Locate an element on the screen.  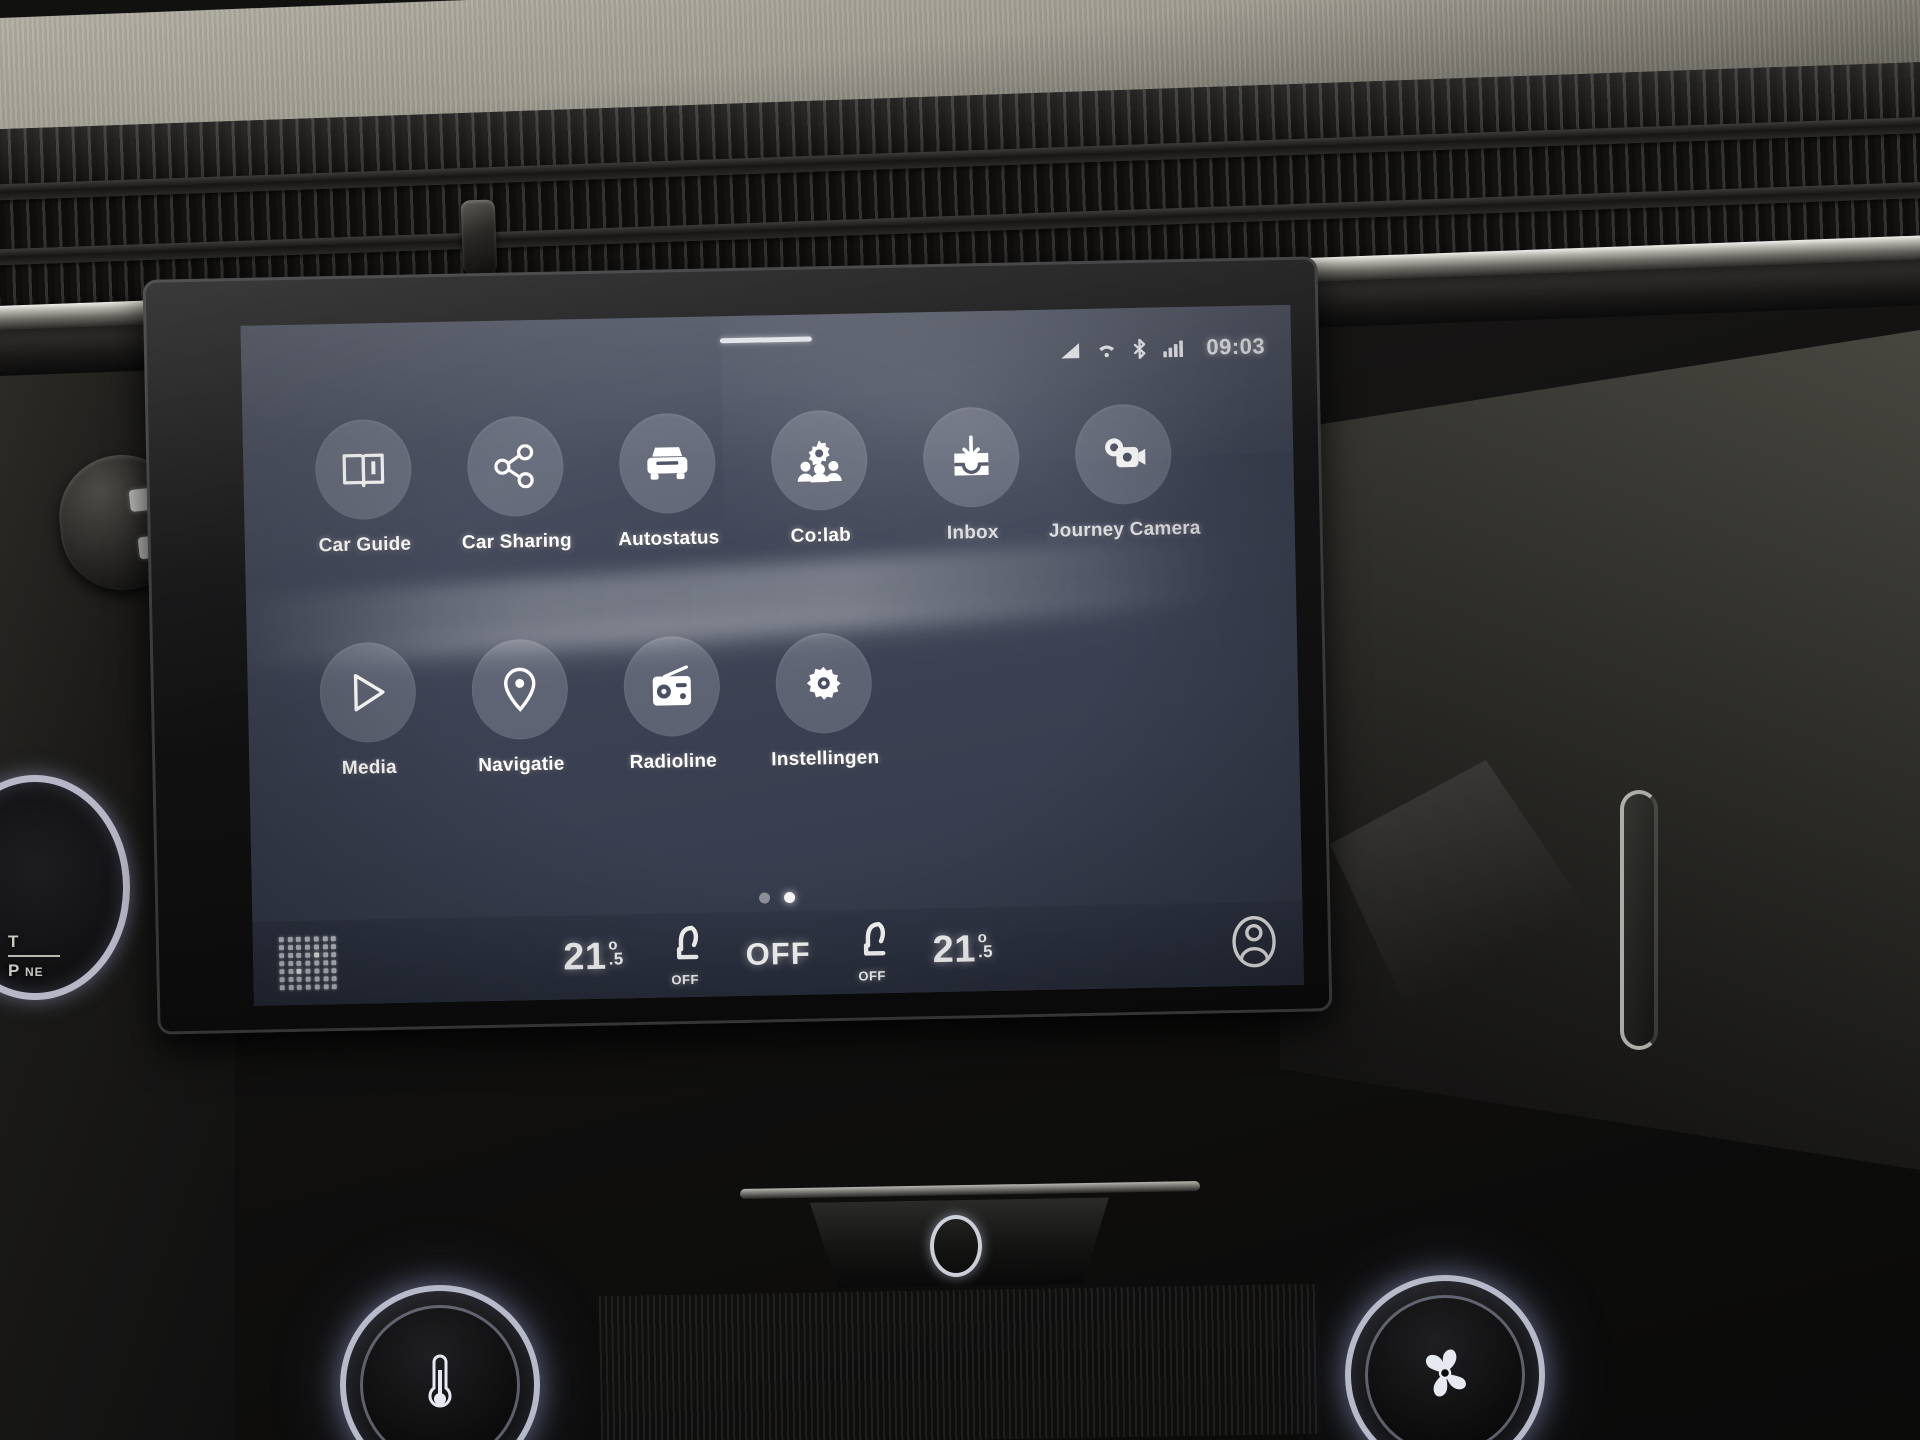
app-autostatus: Autostatus is located at coordinates (667, 482).